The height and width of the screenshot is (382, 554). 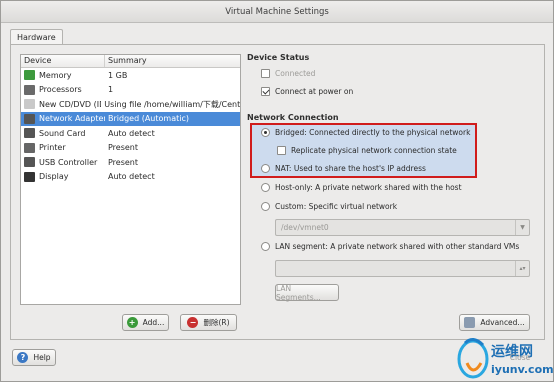 What do you see at coordinates (336, 206) in the screenshot?
I see `custom-label: Custom: Specific virtual network` at bounding box center [336, 206].